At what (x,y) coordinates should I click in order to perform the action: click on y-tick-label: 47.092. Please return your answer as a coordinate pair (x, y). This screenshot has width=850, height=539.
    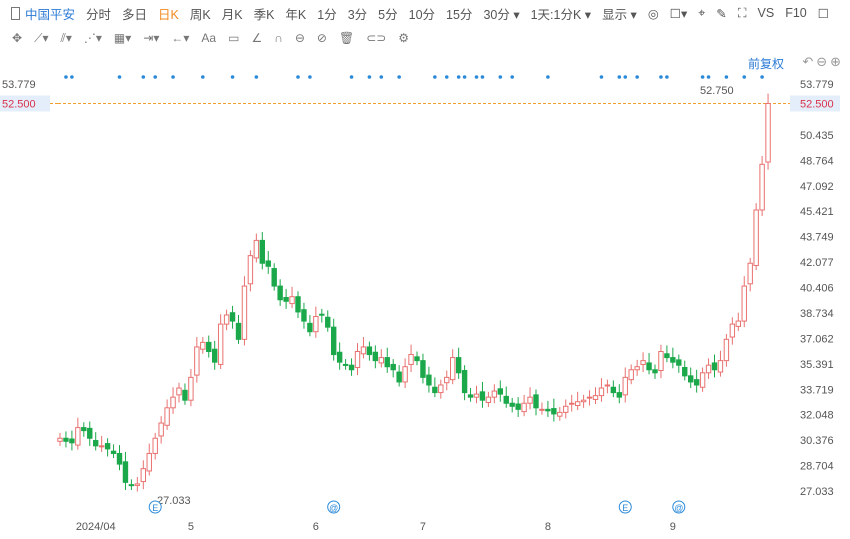
    Looking at the image, I should click on (817, 187).